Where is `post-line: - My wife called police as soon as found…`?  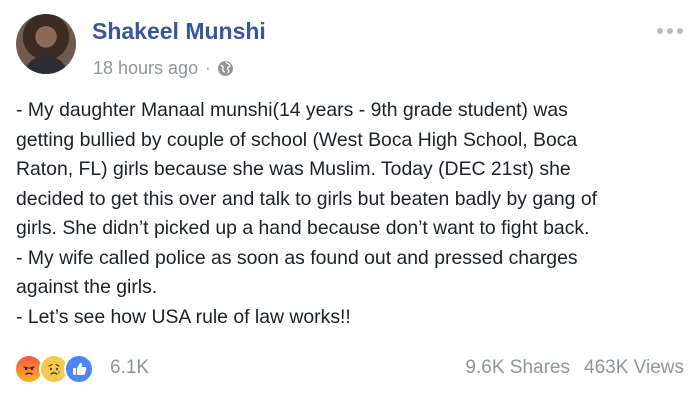
post-line: - My wife called police as soon as found… is located at coordinates (297, 257).